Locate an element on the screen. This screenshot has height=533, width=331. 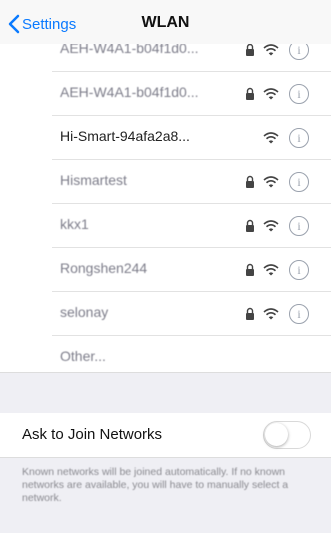
network-row: Rongshen244 i is located at coordinates (191, 270).